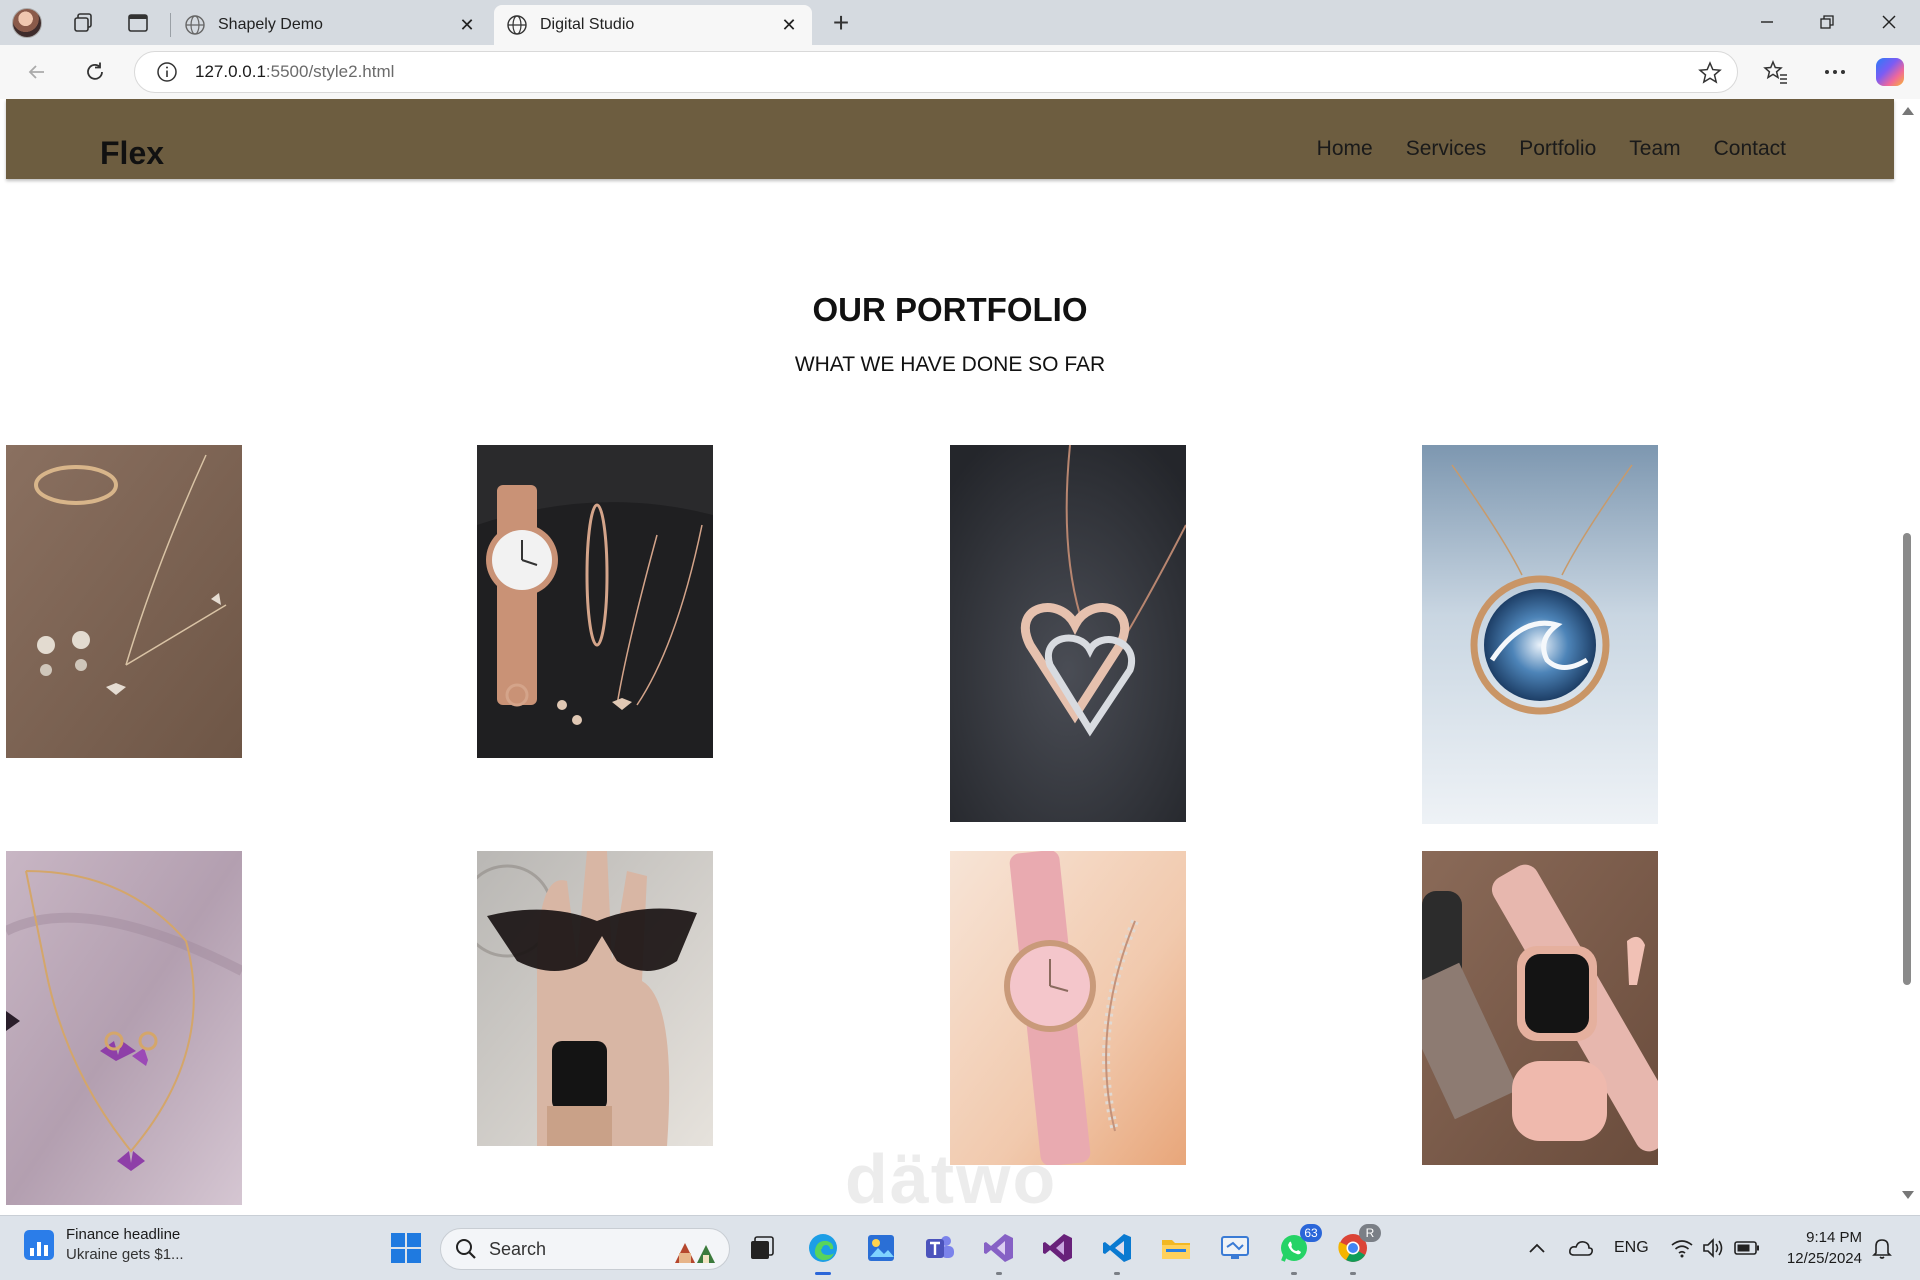 This screenshot has height=1280, width=1920. What do you see at coordinates (1776, 72) in the screenshot?
I see `favorites-icon` at bounding box center [1776, 72].